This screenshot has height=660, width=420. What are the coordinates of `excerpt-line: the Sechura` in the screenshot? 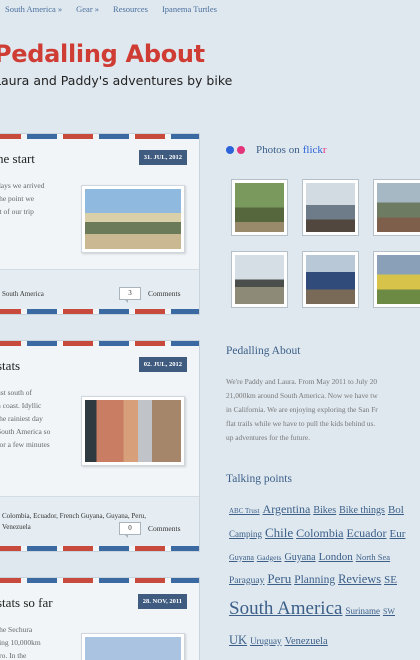 It's located at (16, 629).